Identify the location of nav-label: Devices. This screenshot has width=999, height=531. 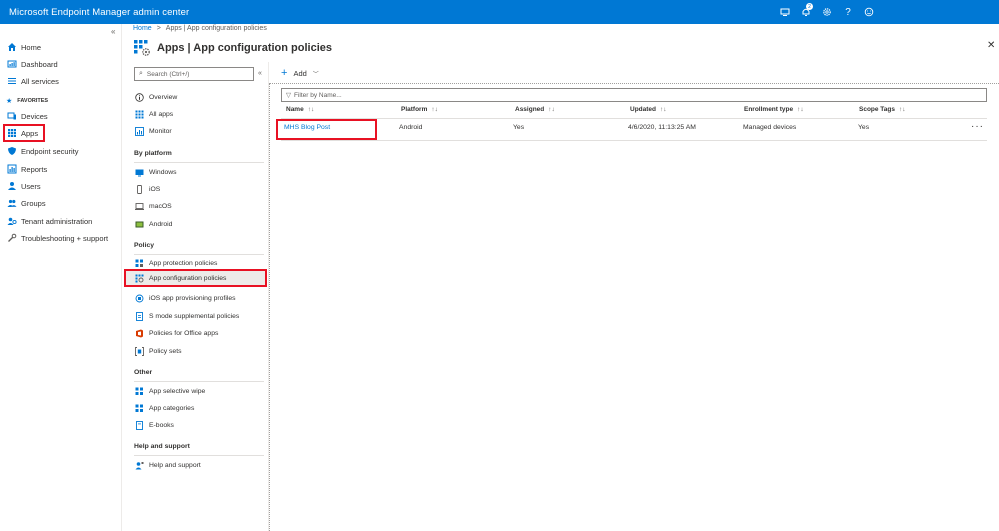
(34, 116).